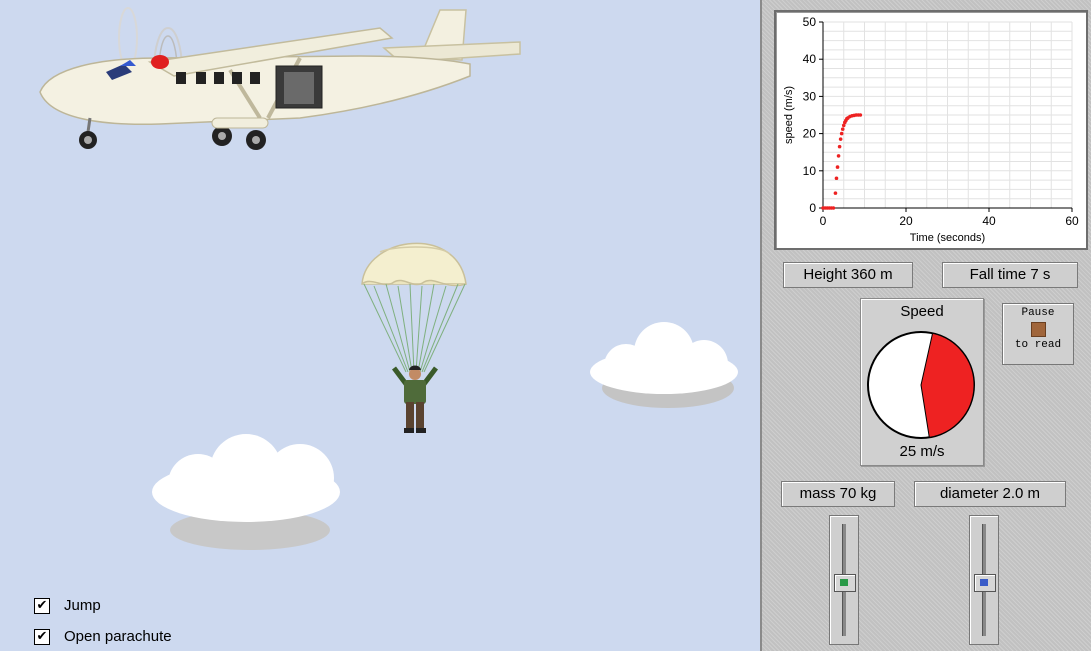  What do you see at coordinates (947, 385) in the screenshot?
I see `speed-wedge` at bounding box center [947, 385].